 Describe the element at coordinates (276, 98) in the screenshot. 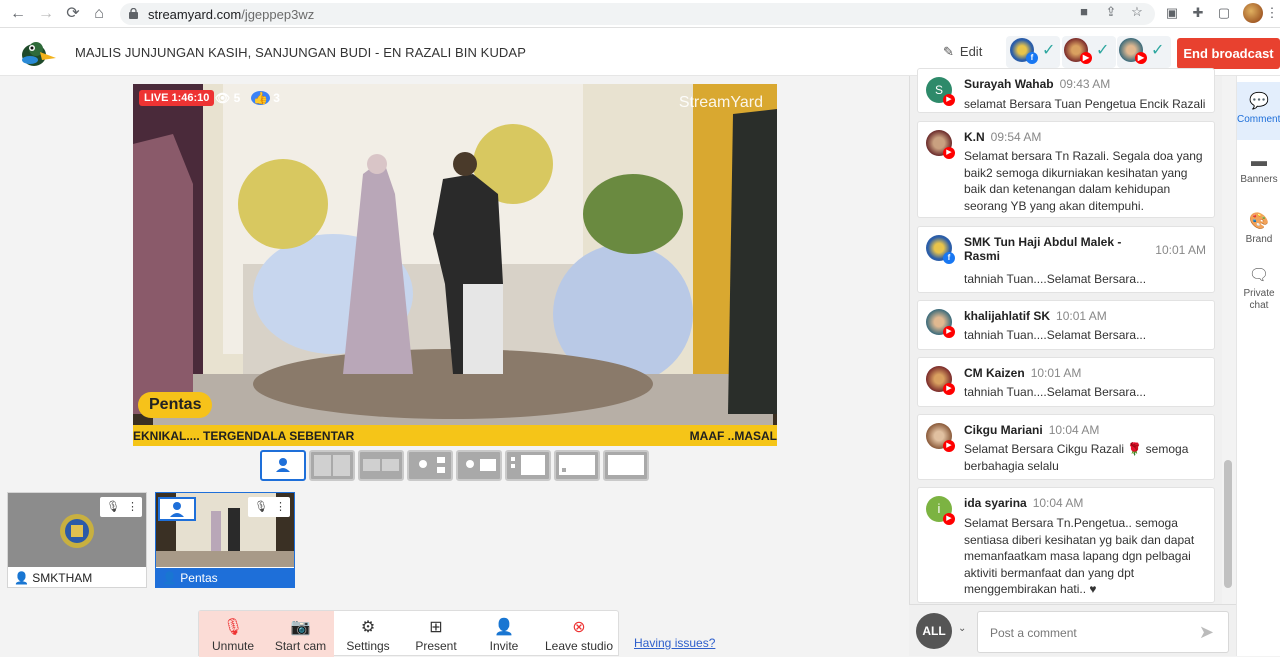

I see `like-count-value: 3` at that location.